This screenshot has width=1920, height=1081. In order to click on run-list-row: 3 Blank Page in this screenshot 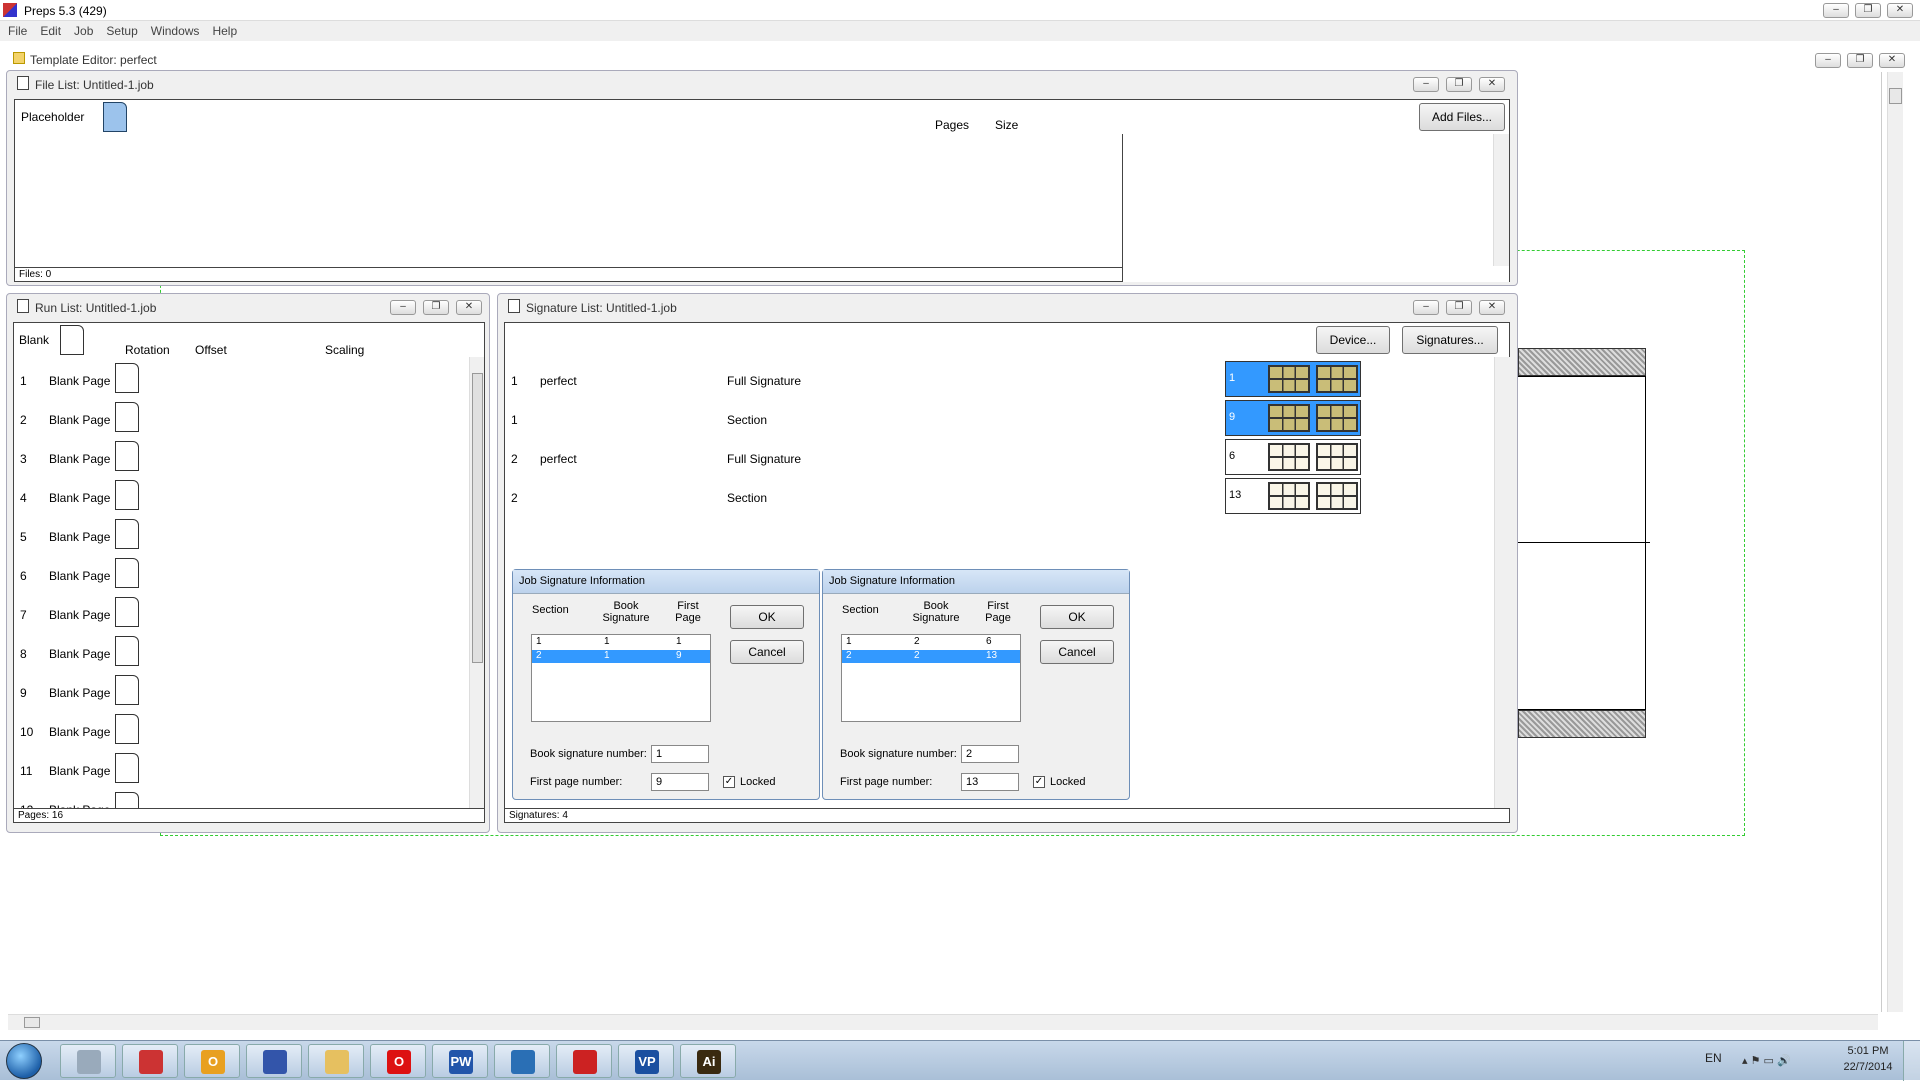, I will do `click(241, 457)`.